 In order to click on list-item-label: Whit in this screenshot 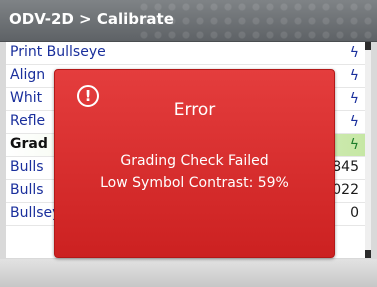, I will do `click(26, 98)`.